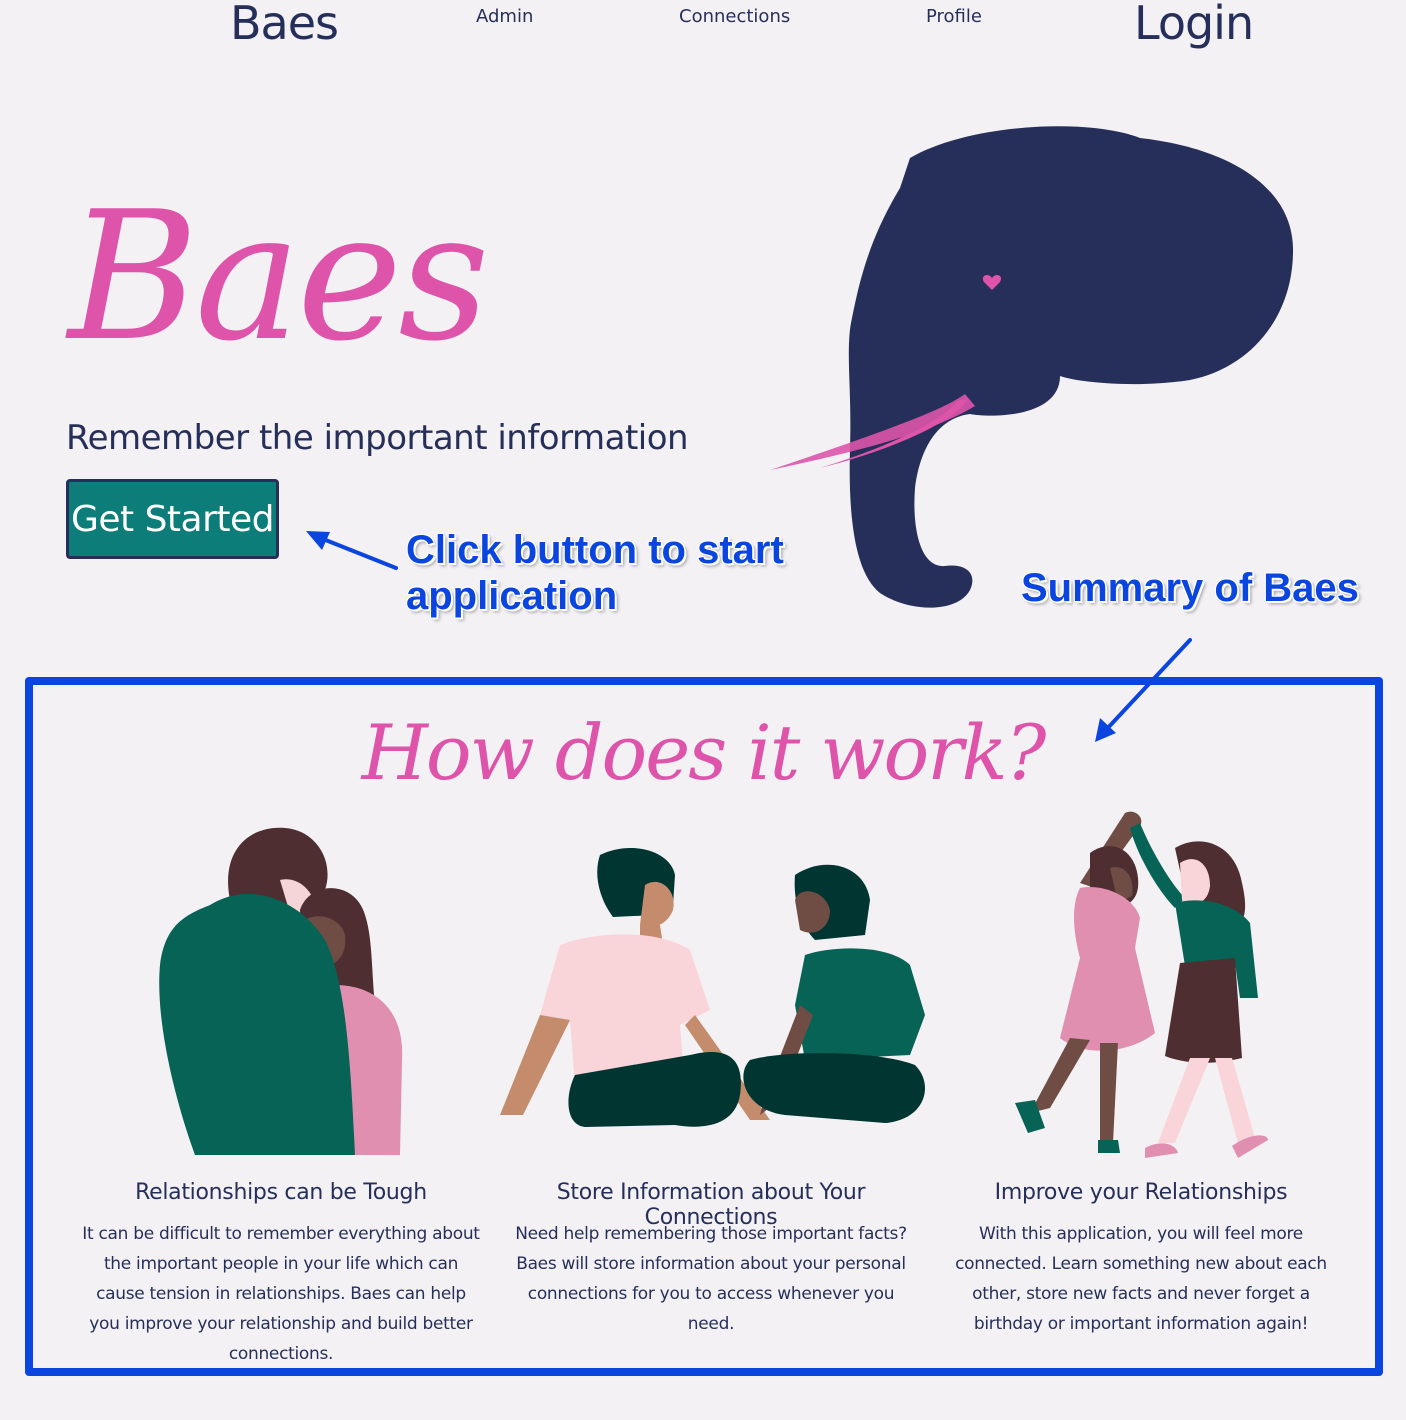 Image resolution: width=1406 pixels, height=1420 pixels. What do you see at coordinates (595, 573) in the screenshot?
I see `annotation-button-note: Click button to start application` at bounding box center [595, 573].